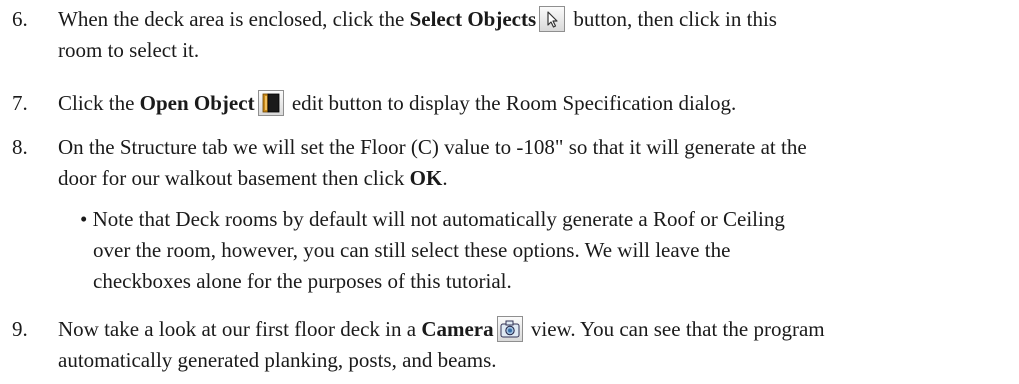 This screenshot has height=384, width=1019. What do you see at coordinates (20, 103) in the screenshot?
I see `step-number: 7.` at bounding box center [20, 103].